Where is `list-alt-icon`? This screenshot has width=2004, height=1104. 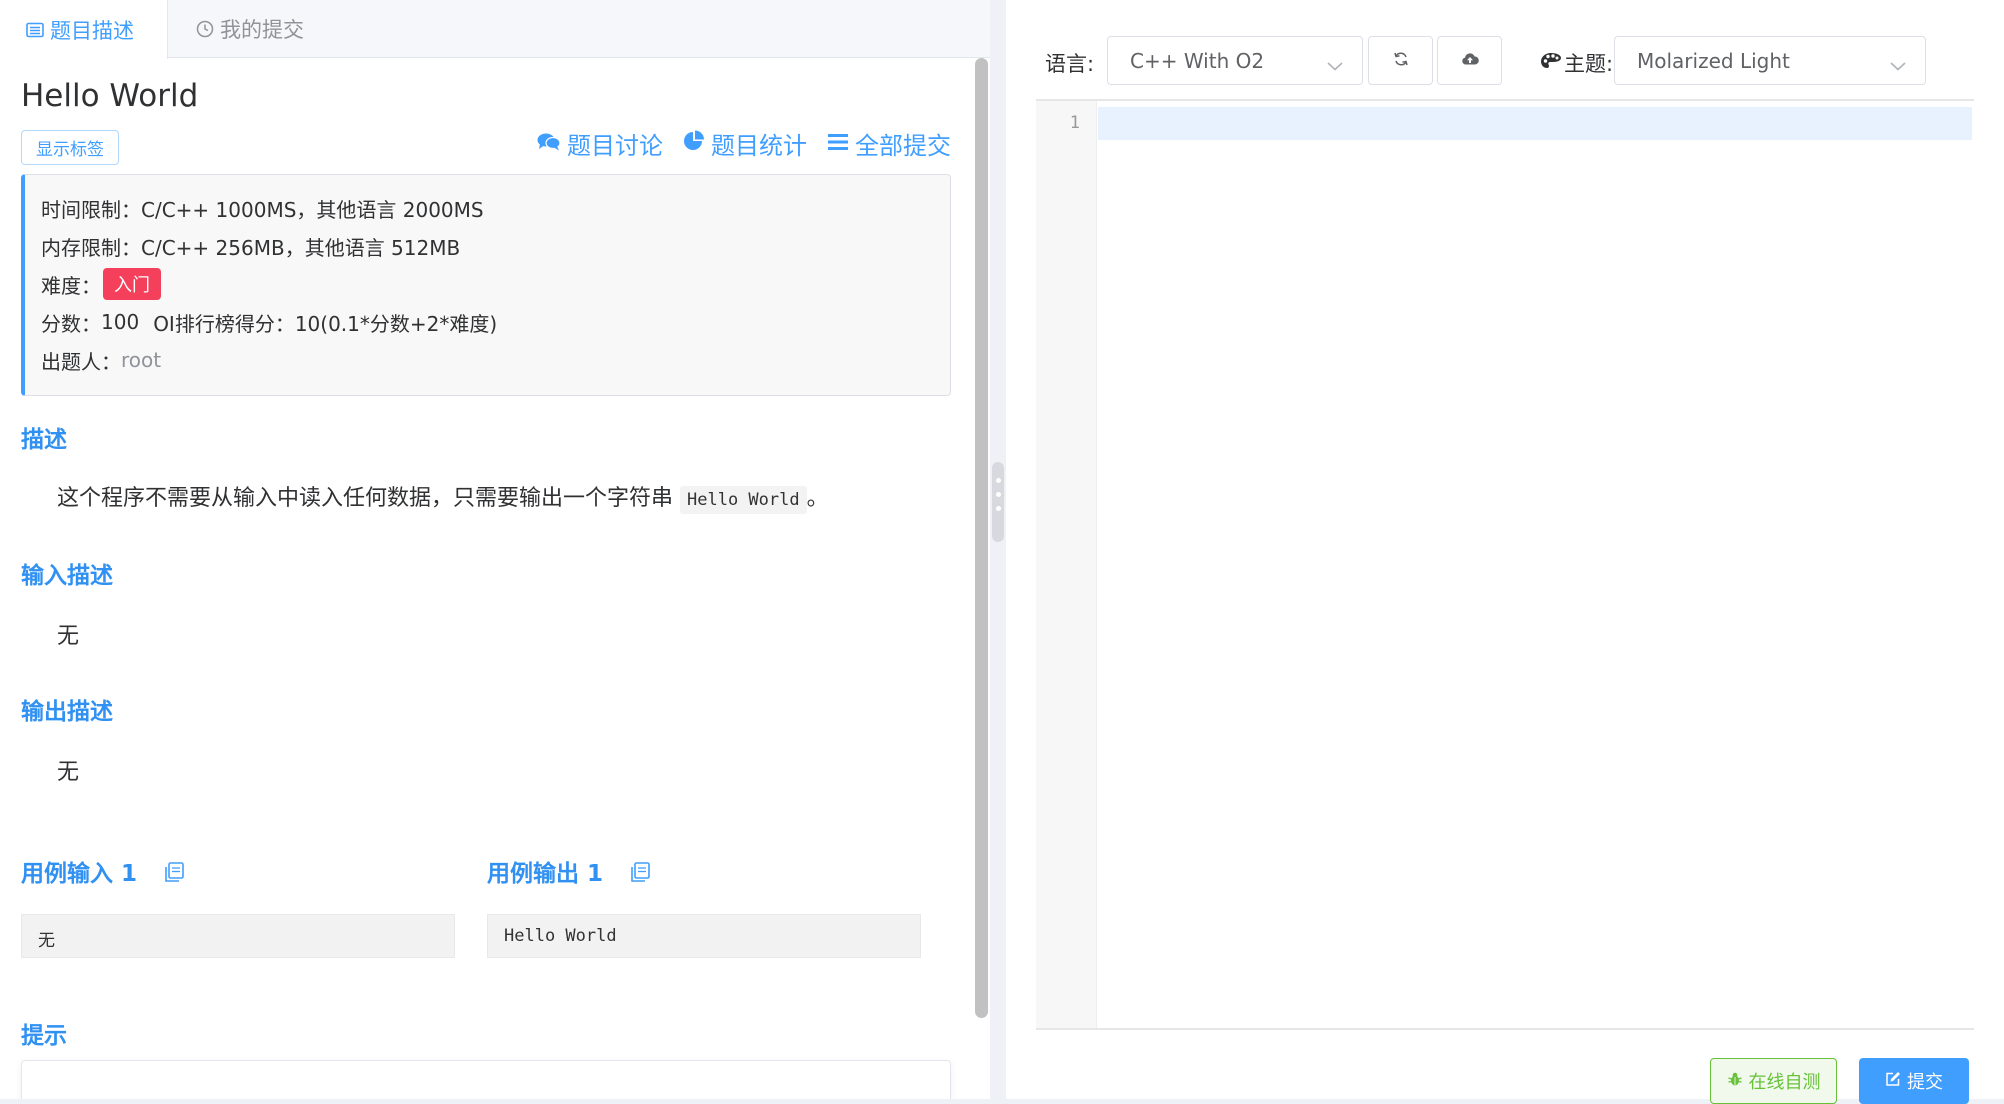 list-alt-icon is located at coordinates (35, 30).